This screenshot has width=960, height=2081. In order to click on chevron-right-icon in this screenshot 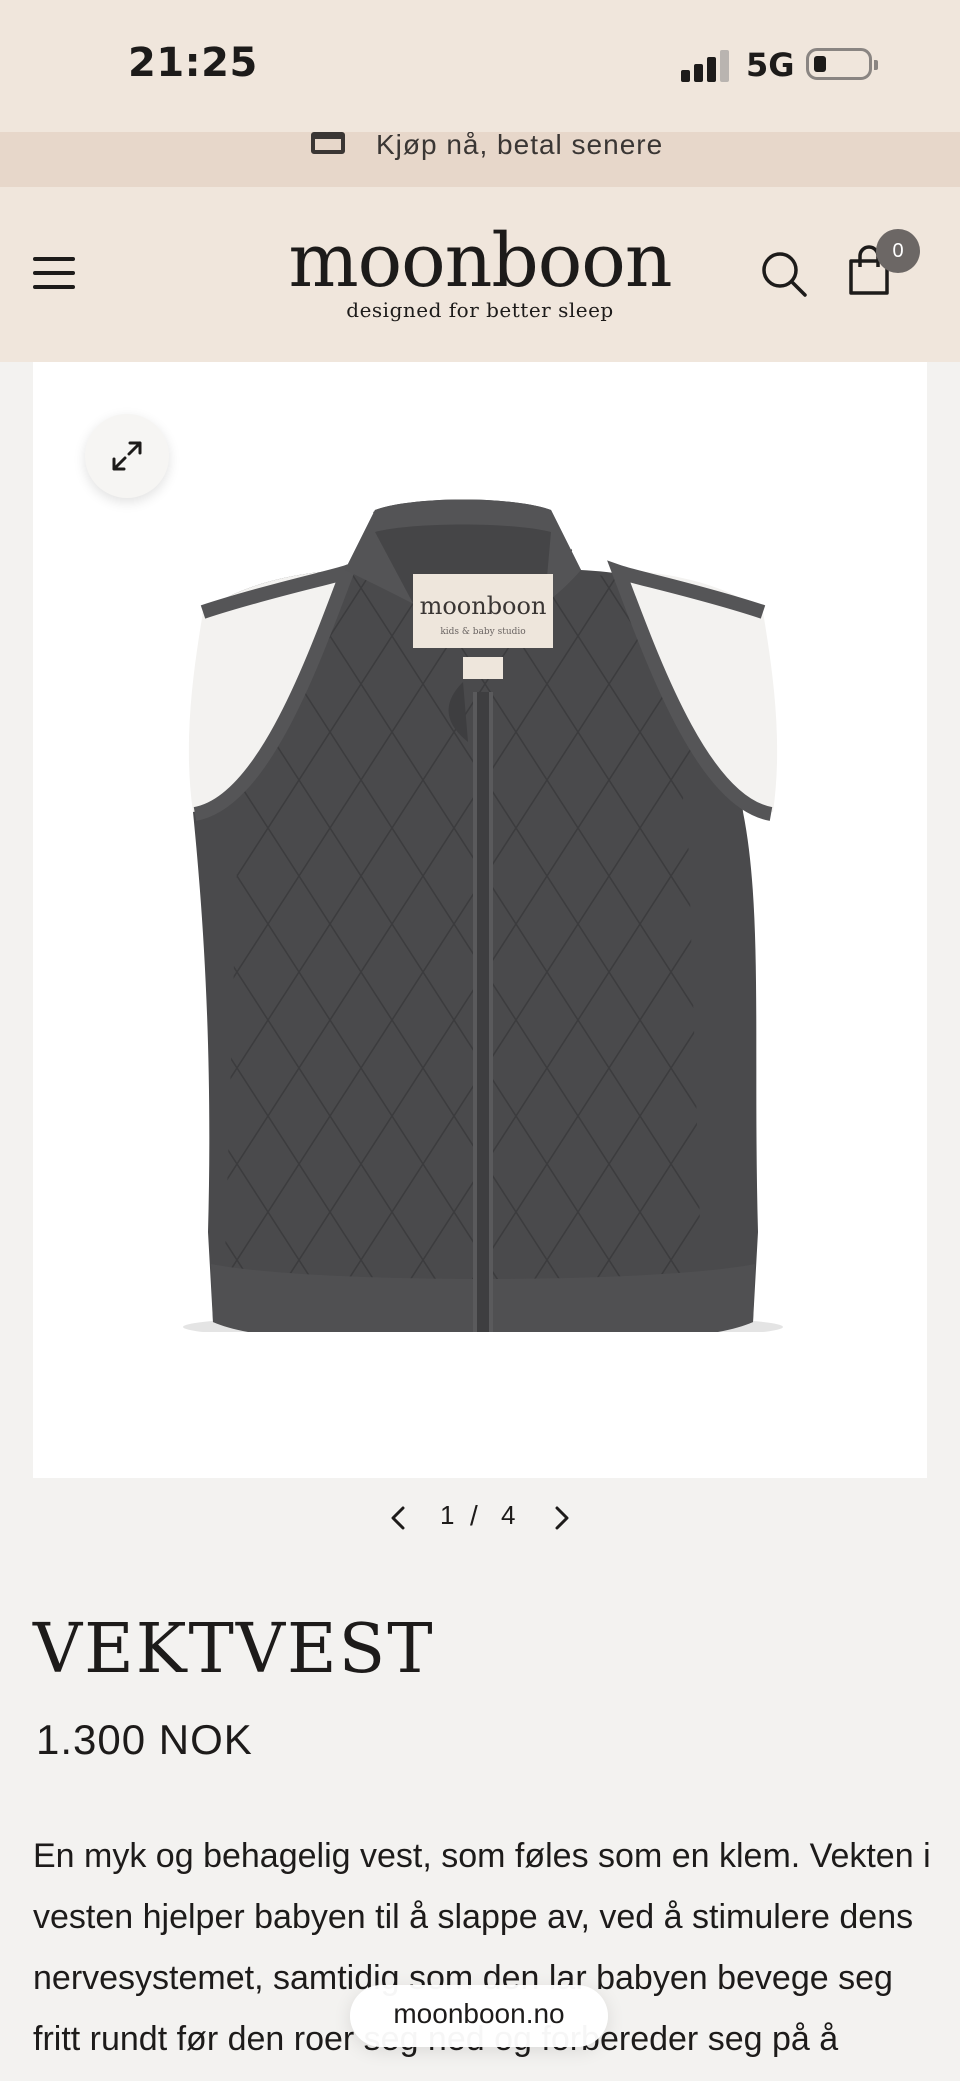, I will do `click(561, 1518)`.